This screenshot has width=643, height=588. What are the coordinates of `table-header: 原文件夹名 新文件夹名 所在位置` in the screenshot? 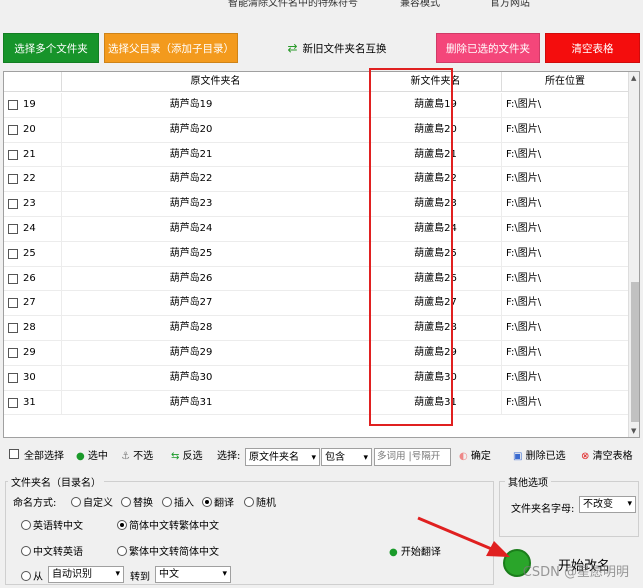 It's located at (321, 82).